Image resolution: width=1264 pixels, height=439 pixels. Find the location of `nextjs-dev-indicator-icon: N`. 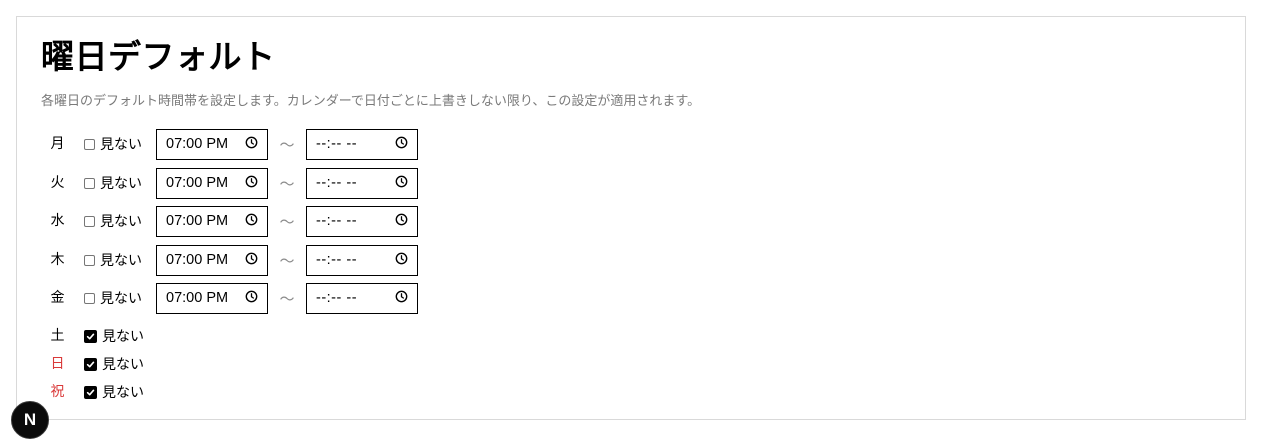

nextjs-dev-indicator-icon: N is located at coordinates (30, 420).